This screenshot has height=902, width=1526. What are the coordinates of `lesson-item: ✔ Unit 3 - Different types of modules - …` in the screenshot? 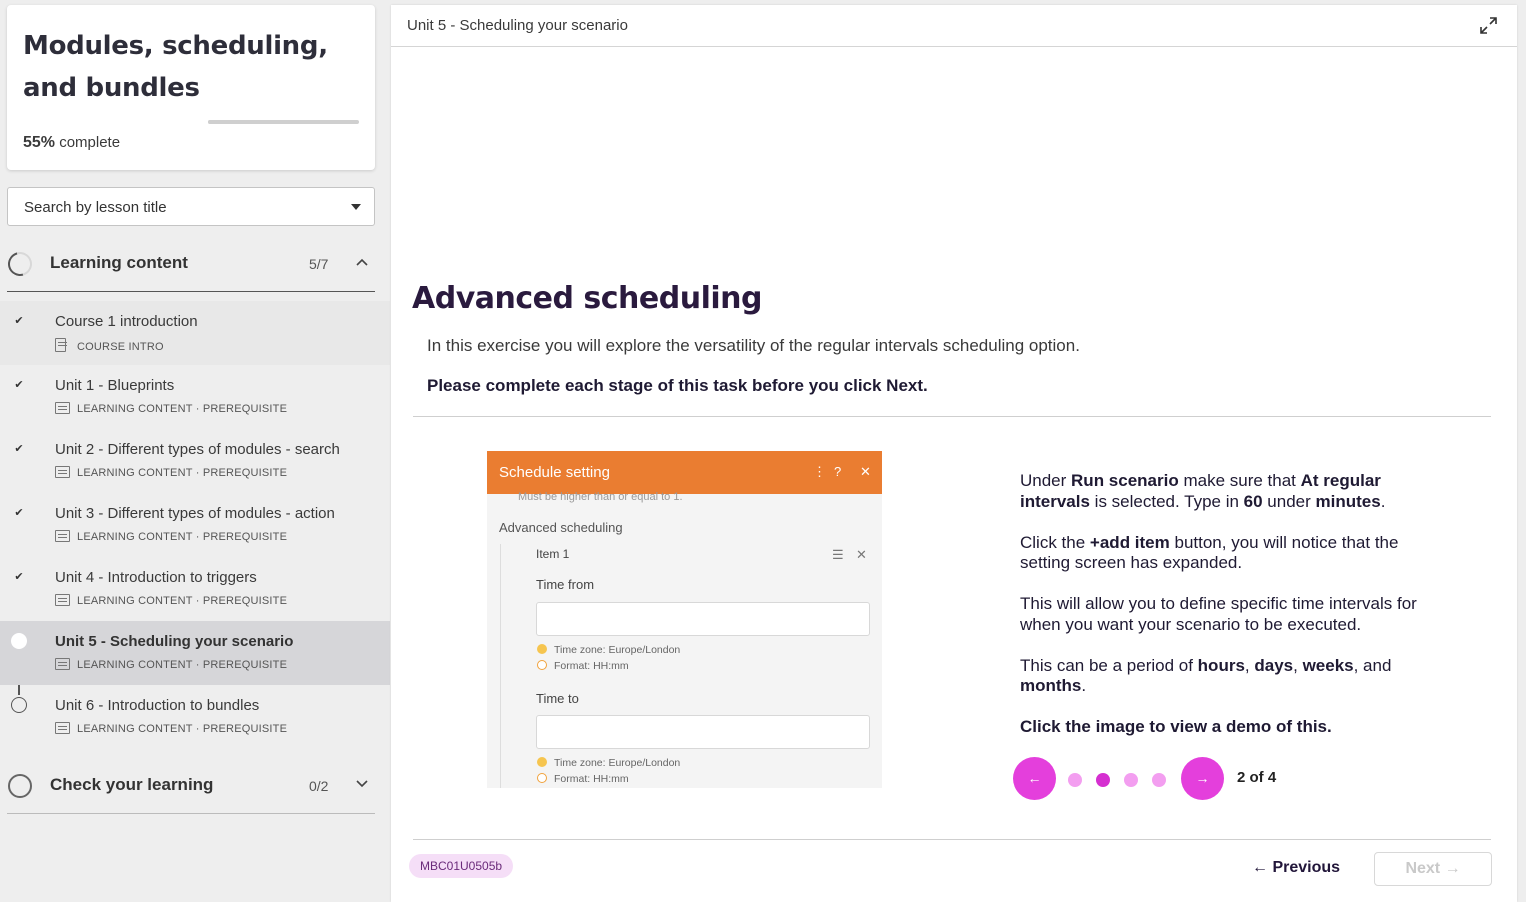 It's located at (195, 525).